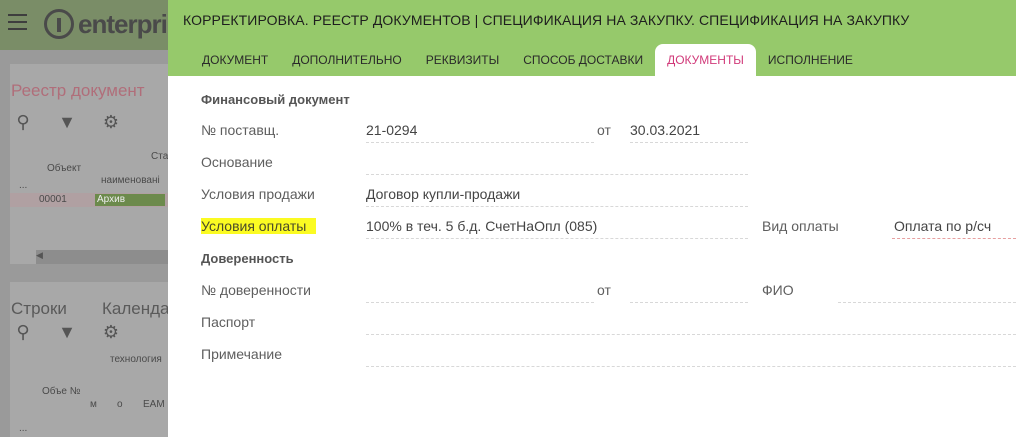 This screenshot has width=1016, height=437. I want to click on column-header-object: Объект, so click(64, 168).